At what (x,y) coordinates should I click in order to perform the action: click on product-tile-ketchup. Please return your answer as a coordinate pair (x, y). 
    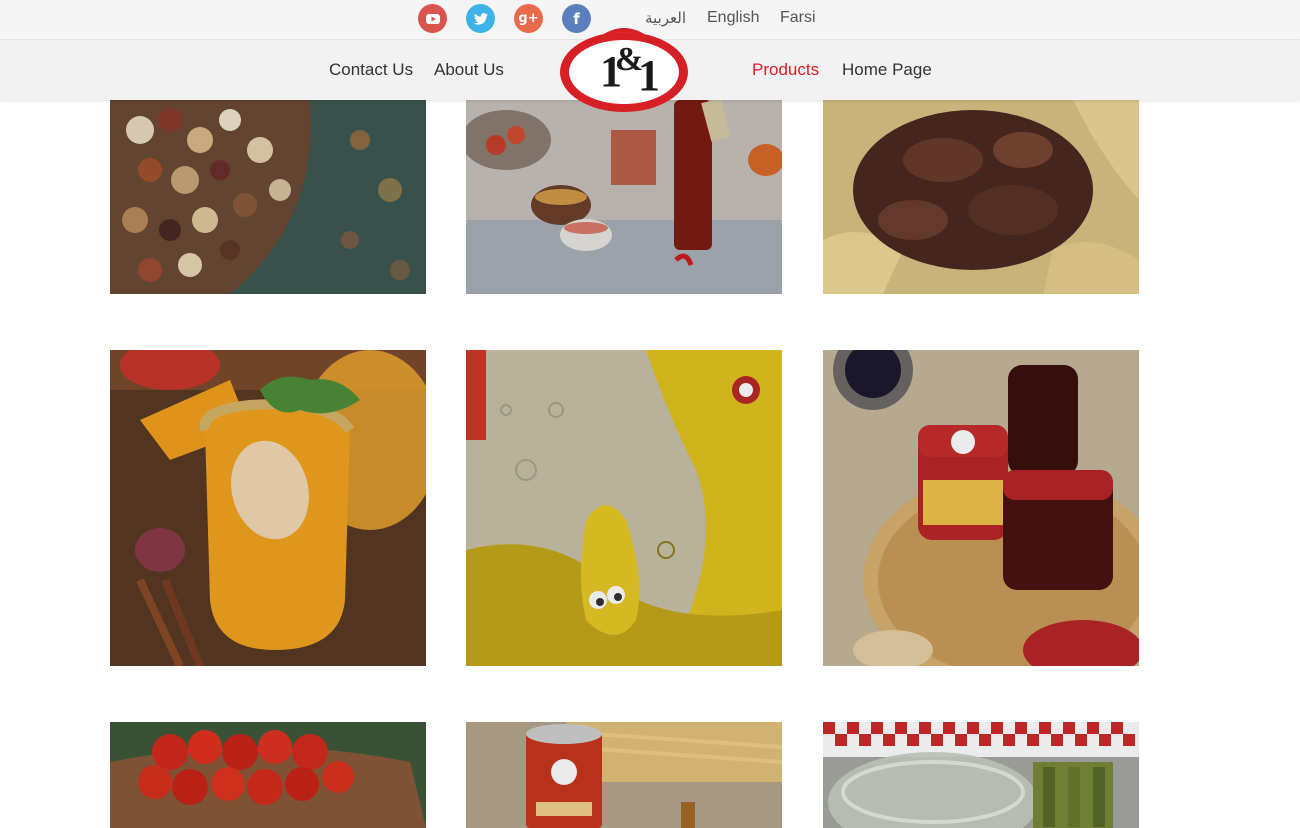
    Looking at the image, I should click on (624, 197).